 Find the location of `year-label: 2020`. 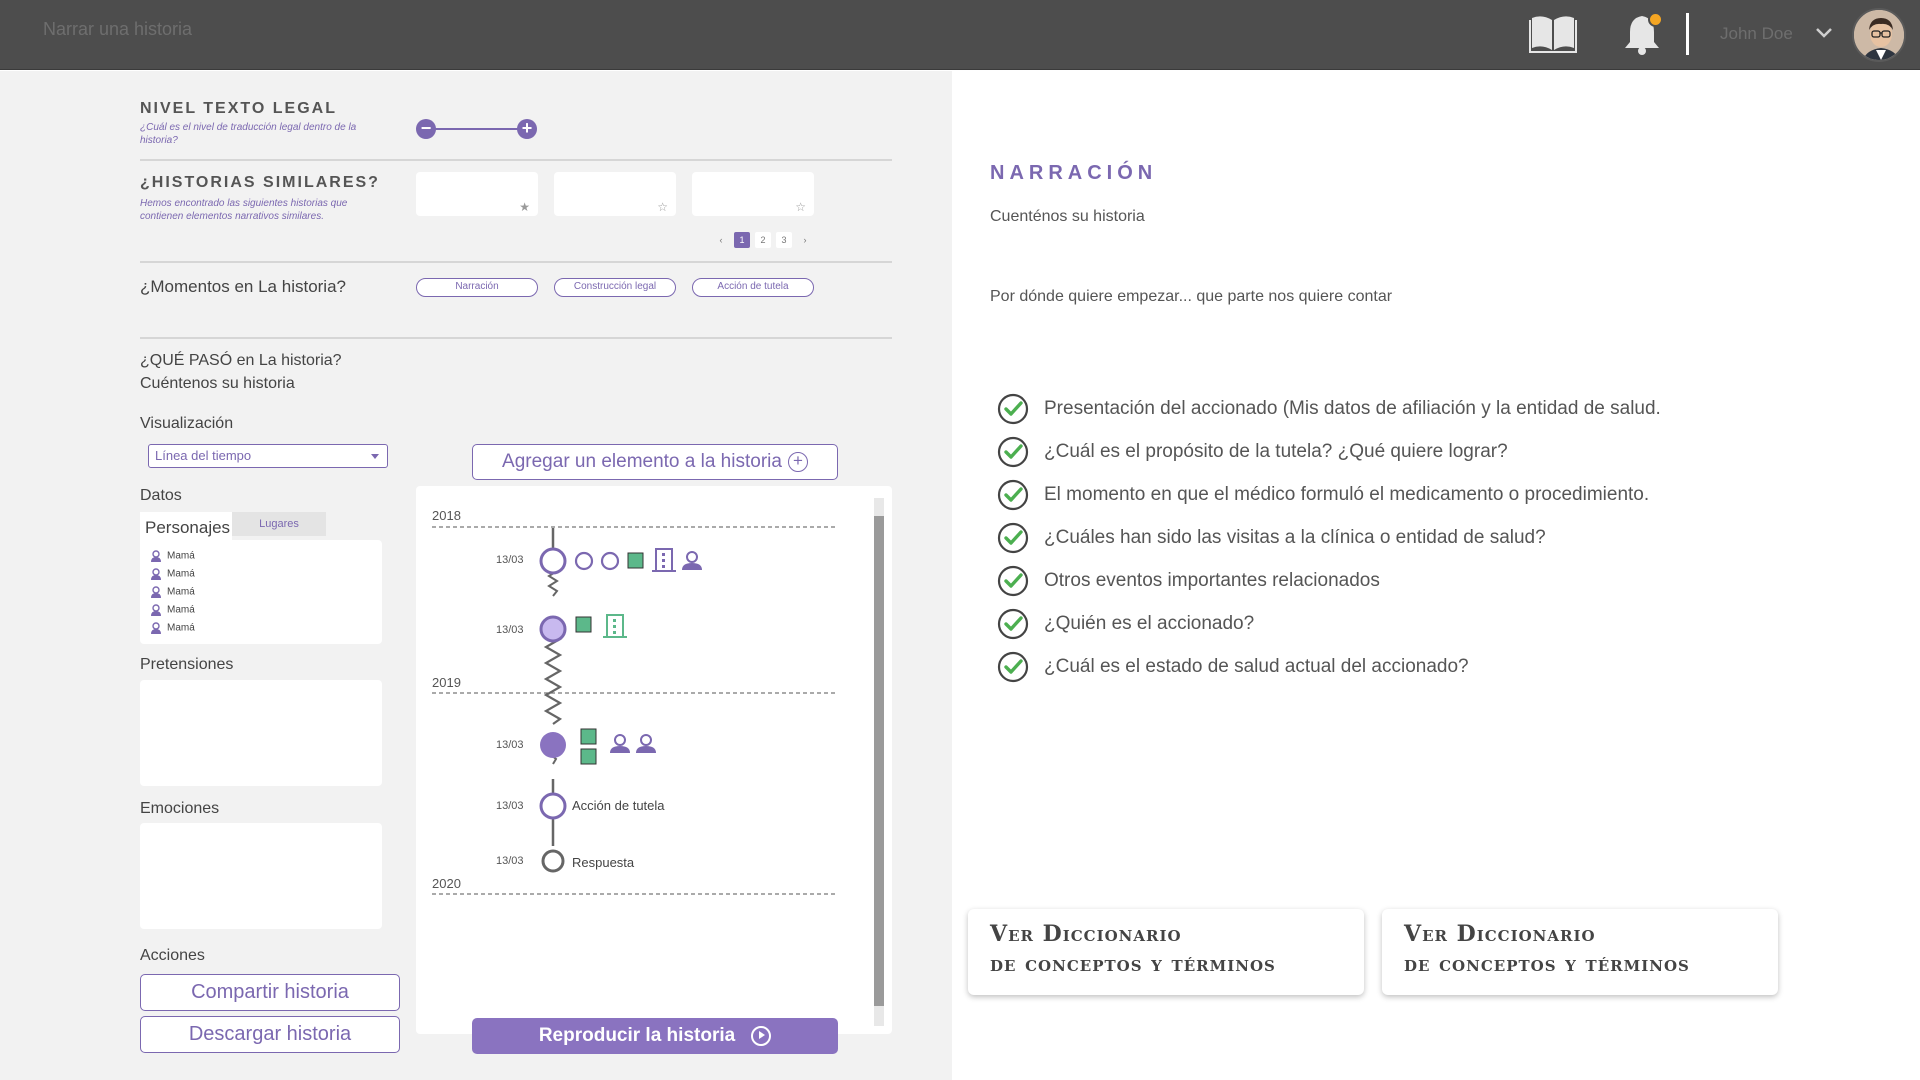

year-label: 2020 is located at coordinates (446, 883).